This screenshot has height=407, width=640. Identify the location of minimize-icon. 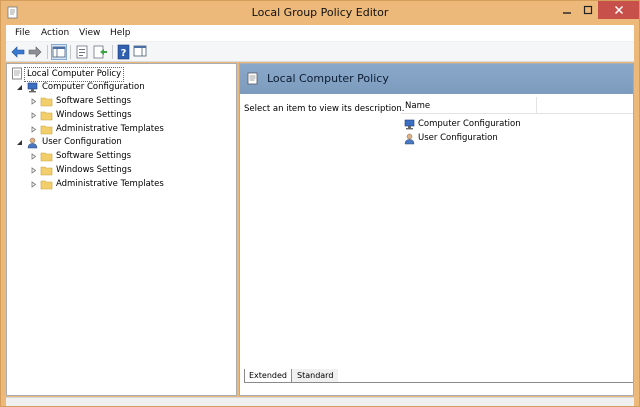
(567, 13).